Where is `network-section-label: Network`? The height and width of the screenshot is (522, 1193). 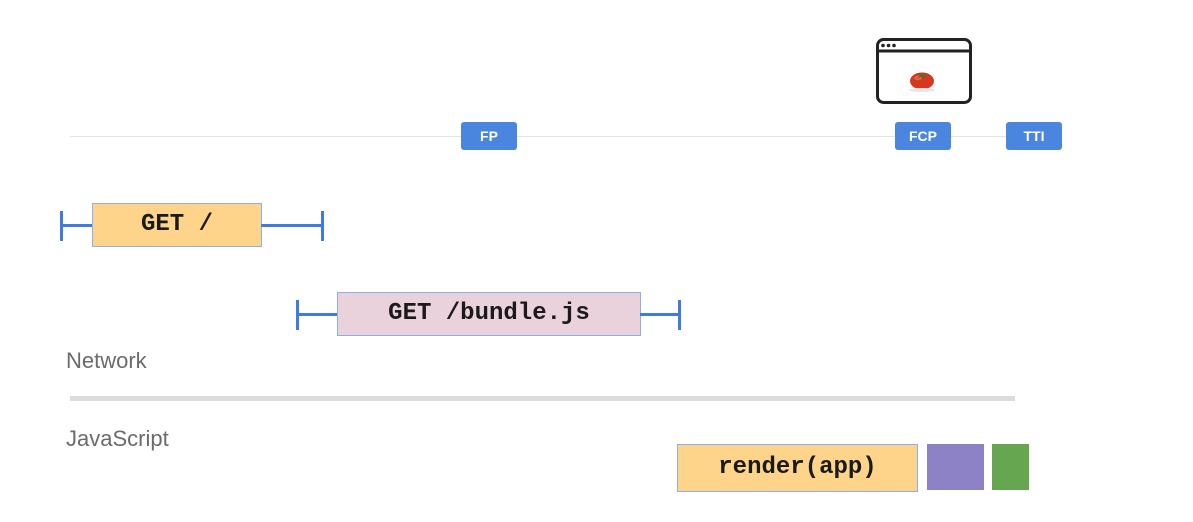 network-section-label: Network is located at coordinates (106, 360).